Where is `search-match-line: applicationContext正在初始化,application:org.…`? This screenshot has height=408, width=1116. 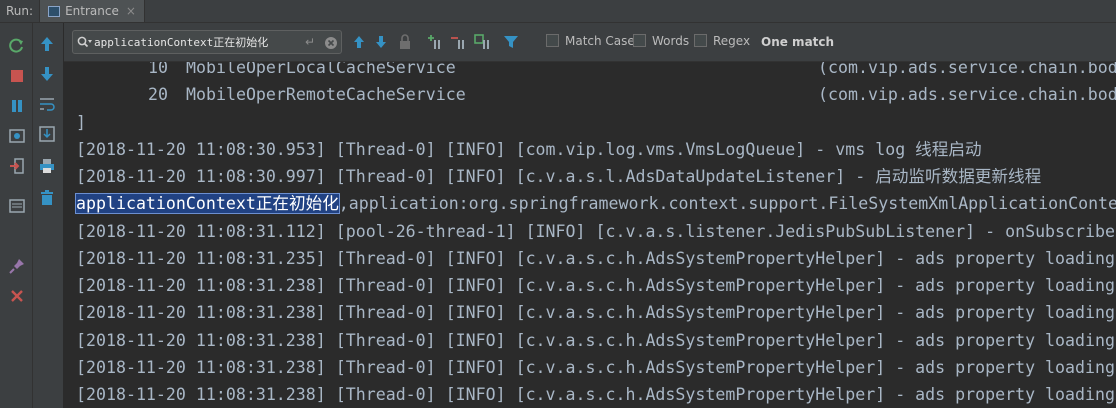
search-match-line: applicationContext正在初始化,application:org.… is located at coordinates (595, 204).